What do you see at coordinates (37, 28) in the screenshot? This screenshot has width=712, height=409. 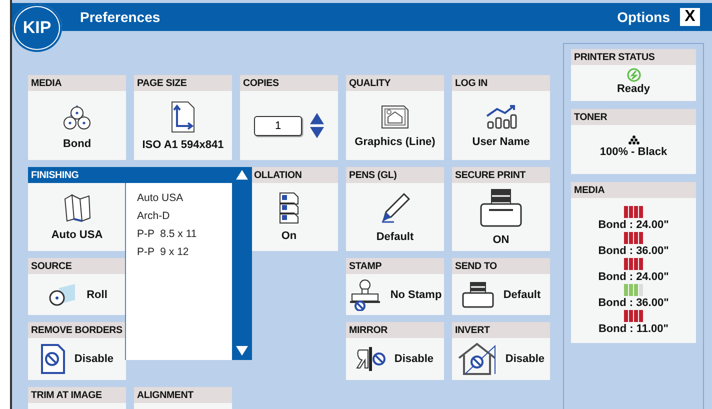 I see `logo: KIP` at bounding box center [37, 28].